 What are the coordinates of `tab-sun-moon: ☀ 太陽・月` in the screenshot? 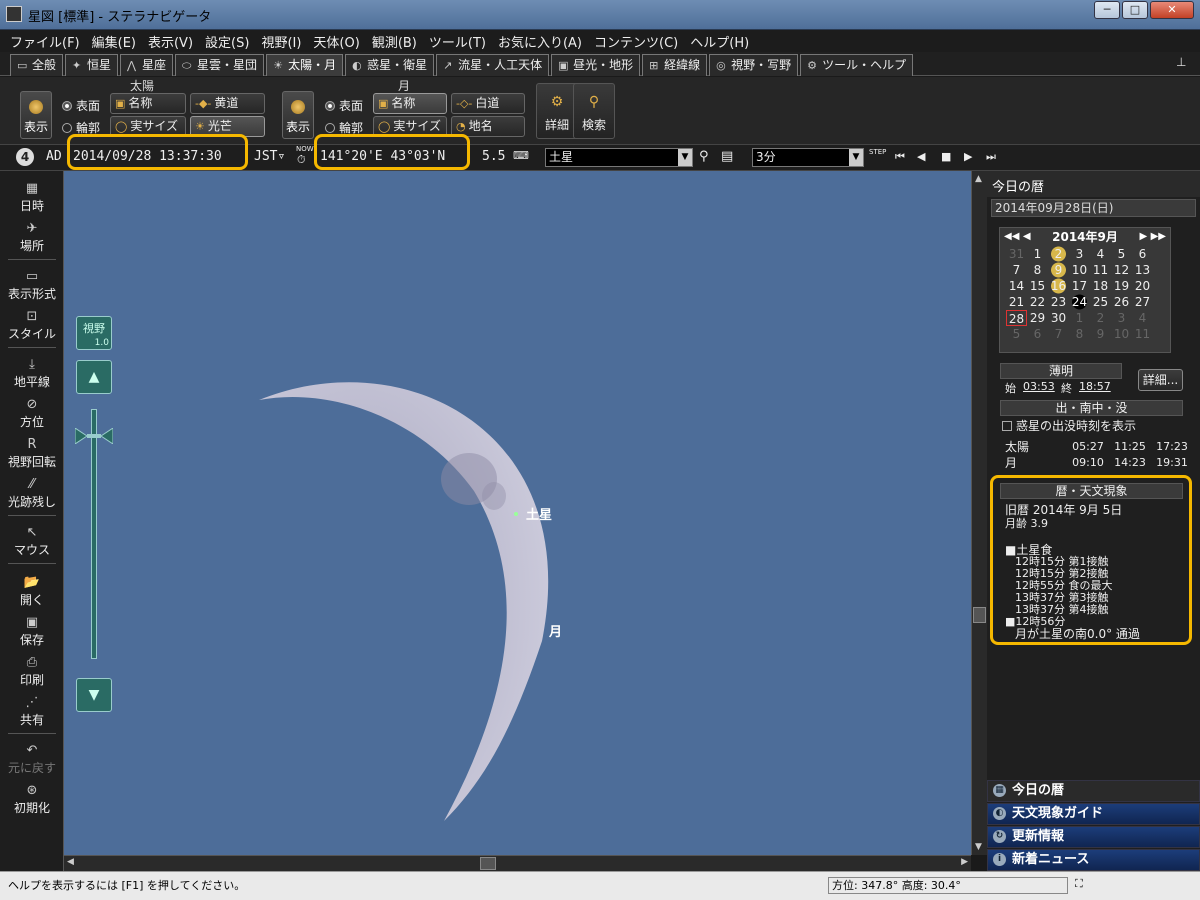 It's located at (305, 65).